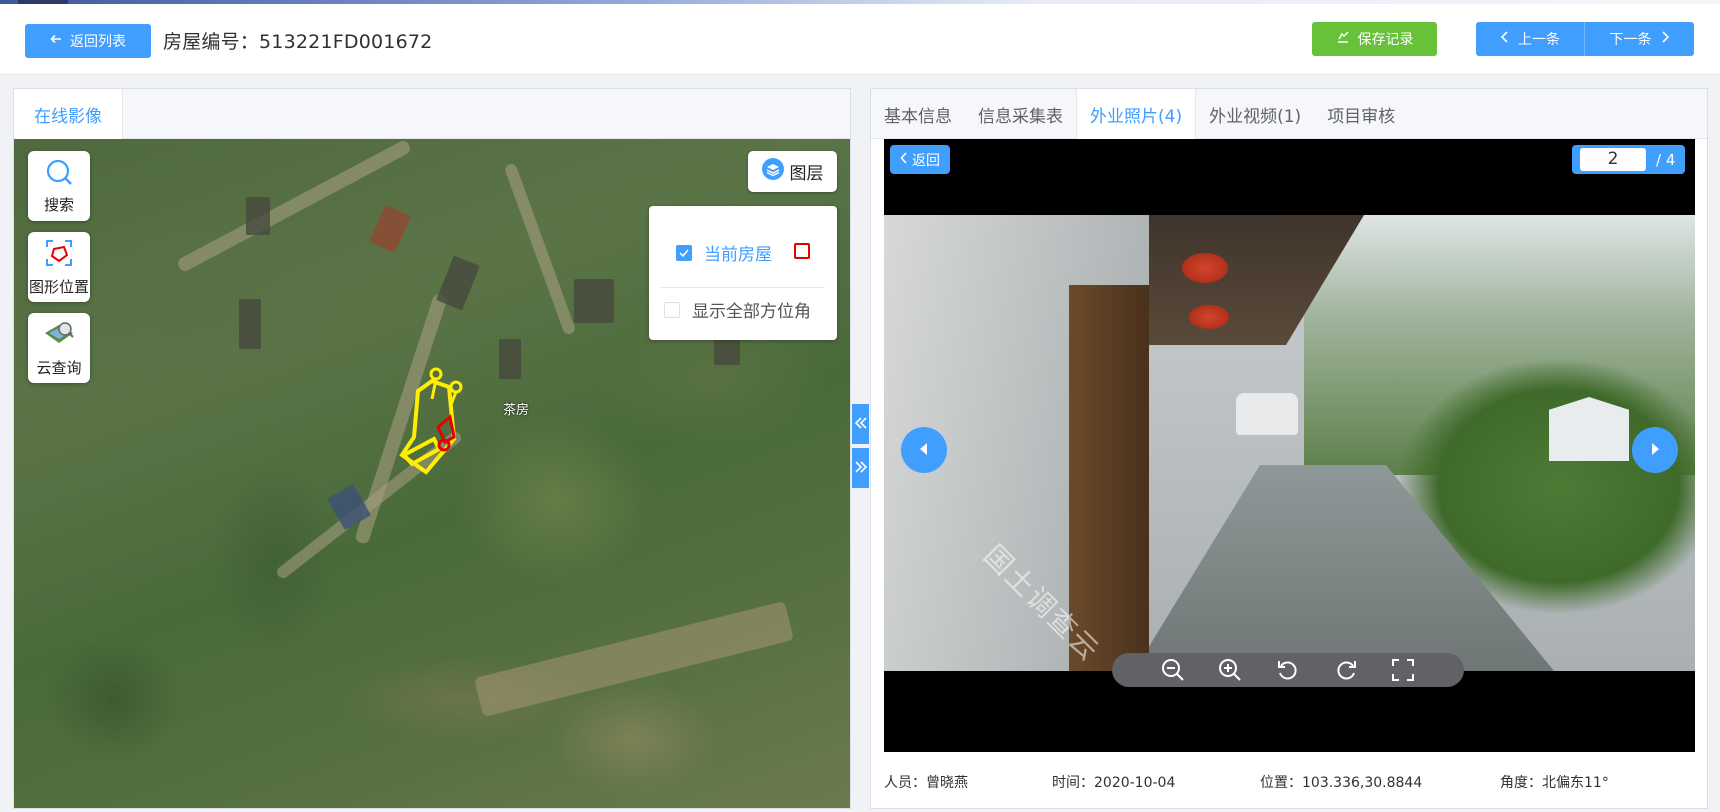  Describe the element at coordinates (1666, 159) in the screenshot. I see `page-total: / 4` at that location.